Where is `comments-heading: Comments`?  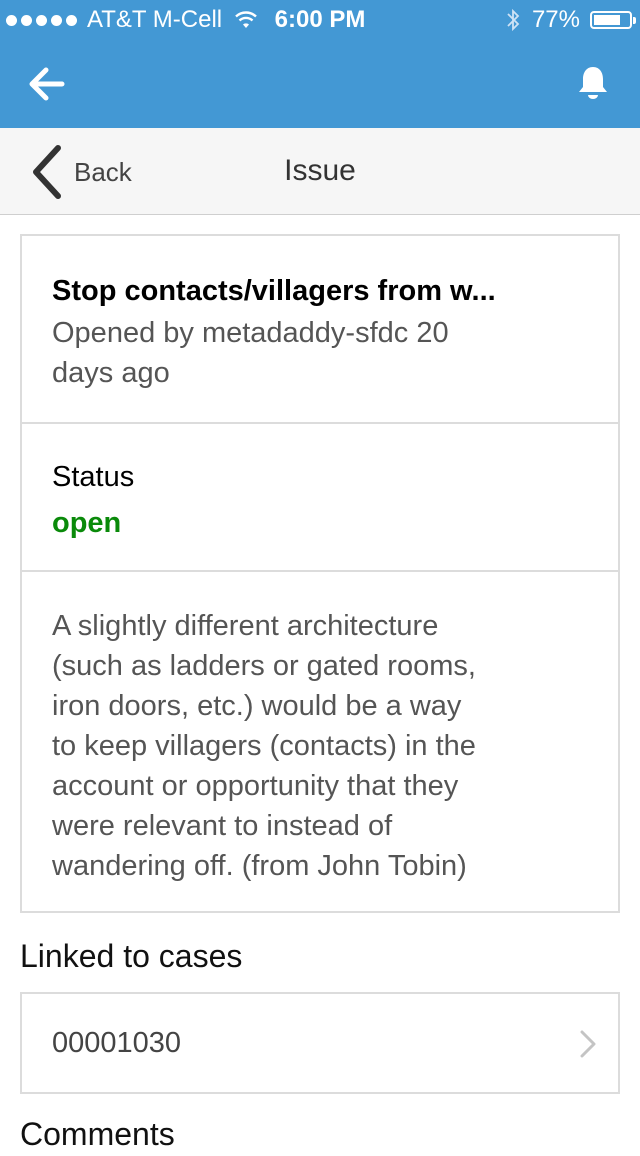
comments-heading: Comments is located at coordinates (97, 1134).